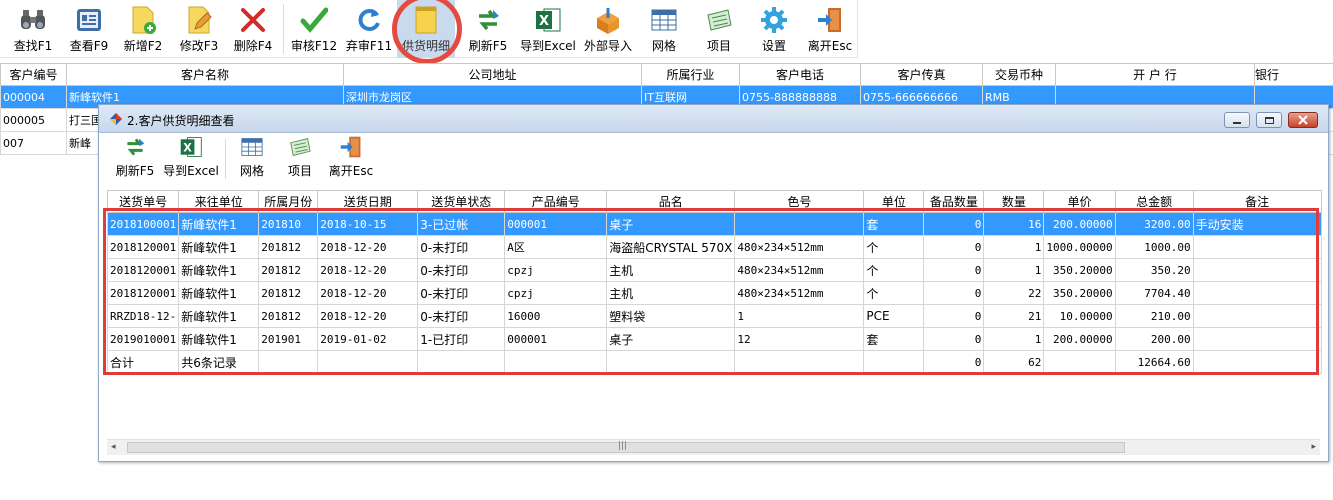  What do you see at coordinates (492, 74) in the screenshot?
I see `col-company-address: 公司地址` at bounding box center [492, 74].